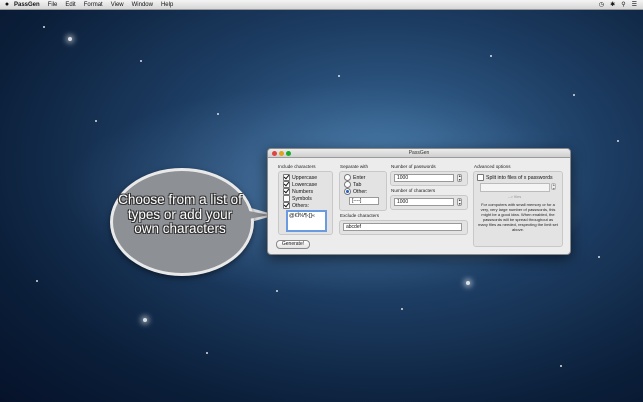  What do you see at coordinates (492, 166) in the screenshot?
I see `advanced-heading: Advanced options` at bounding box center [492, 166].